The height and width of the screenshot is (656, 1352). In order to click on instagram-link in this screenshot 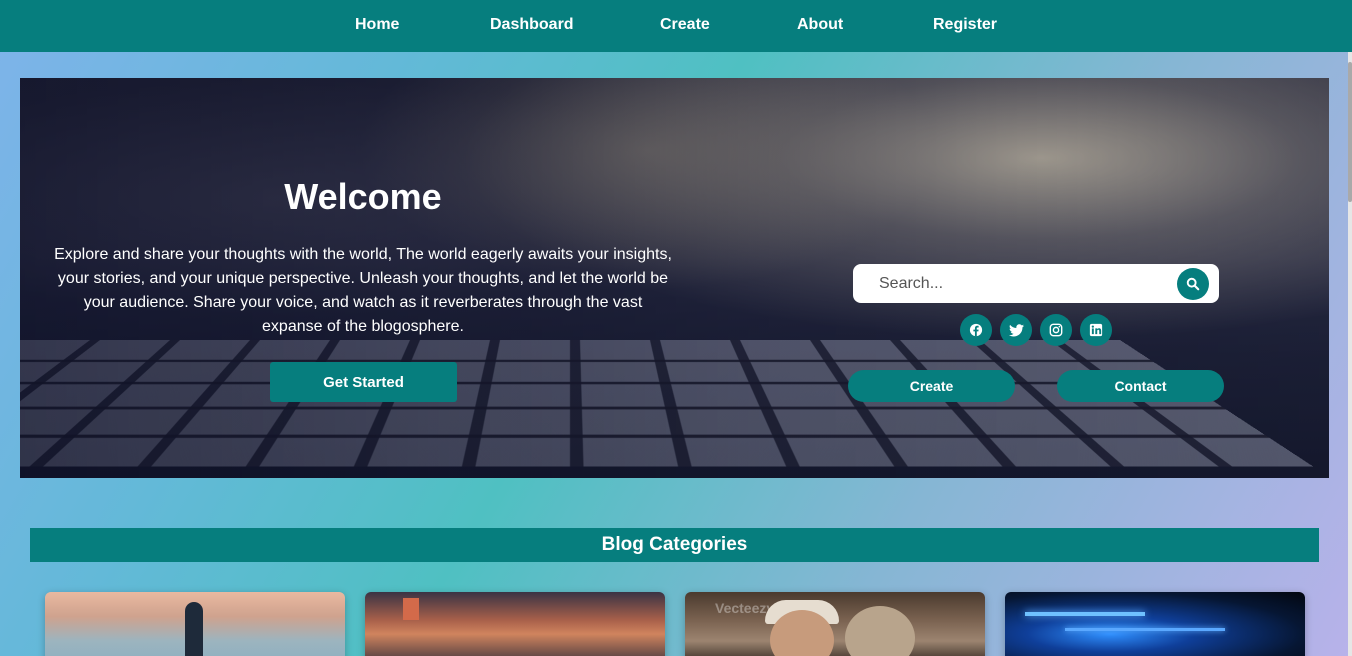, I will do `click(1056, 330)`.